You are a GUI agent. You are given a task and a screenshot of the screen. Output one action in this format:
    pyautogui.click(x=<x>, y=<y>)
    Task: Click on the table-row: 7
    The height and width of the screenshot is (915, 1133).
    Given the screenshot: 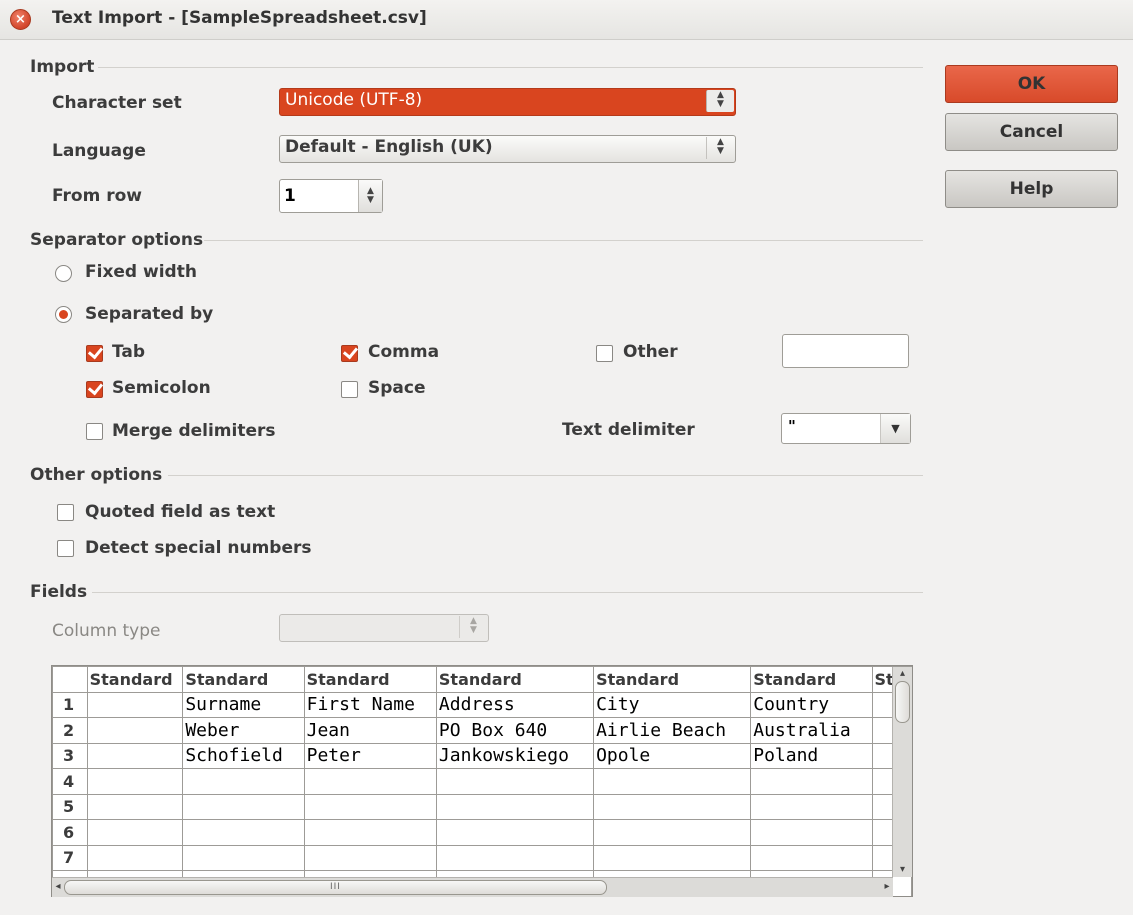 What is the action you would take?
    pyautogui.click(x=482, y=857)
    